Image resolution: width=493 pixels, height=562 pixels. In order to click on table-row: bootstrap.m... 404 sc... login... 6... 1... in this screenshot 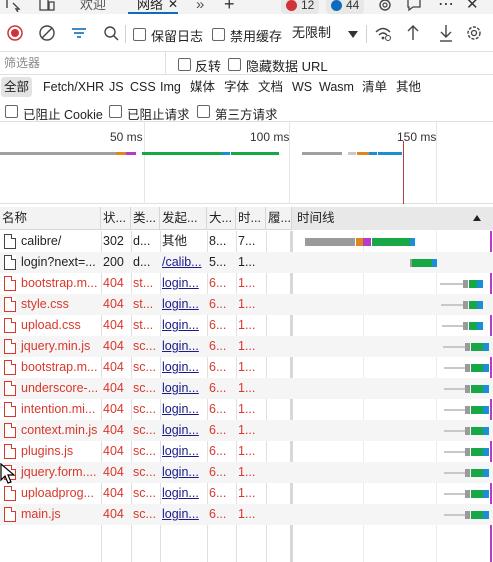, I will do `click(246, 367)`.